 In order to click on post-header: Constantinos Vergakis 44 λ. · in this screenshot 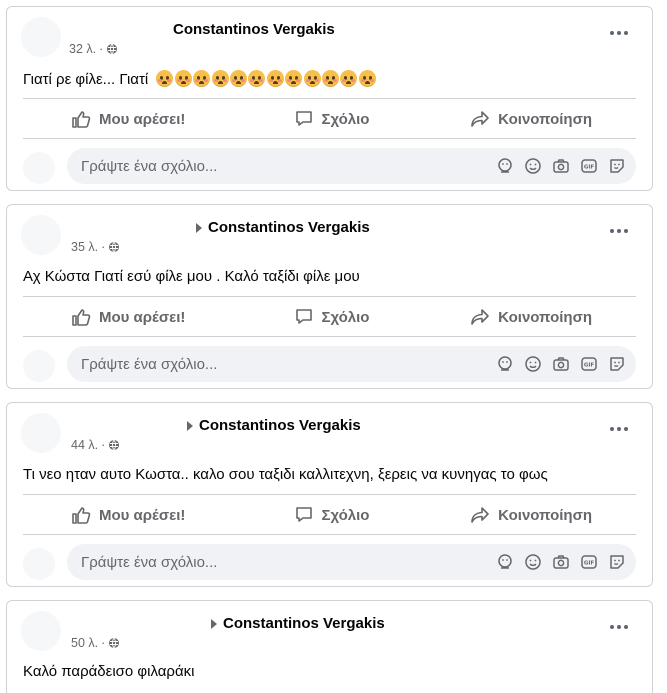, I will do `click(329, 433)`.